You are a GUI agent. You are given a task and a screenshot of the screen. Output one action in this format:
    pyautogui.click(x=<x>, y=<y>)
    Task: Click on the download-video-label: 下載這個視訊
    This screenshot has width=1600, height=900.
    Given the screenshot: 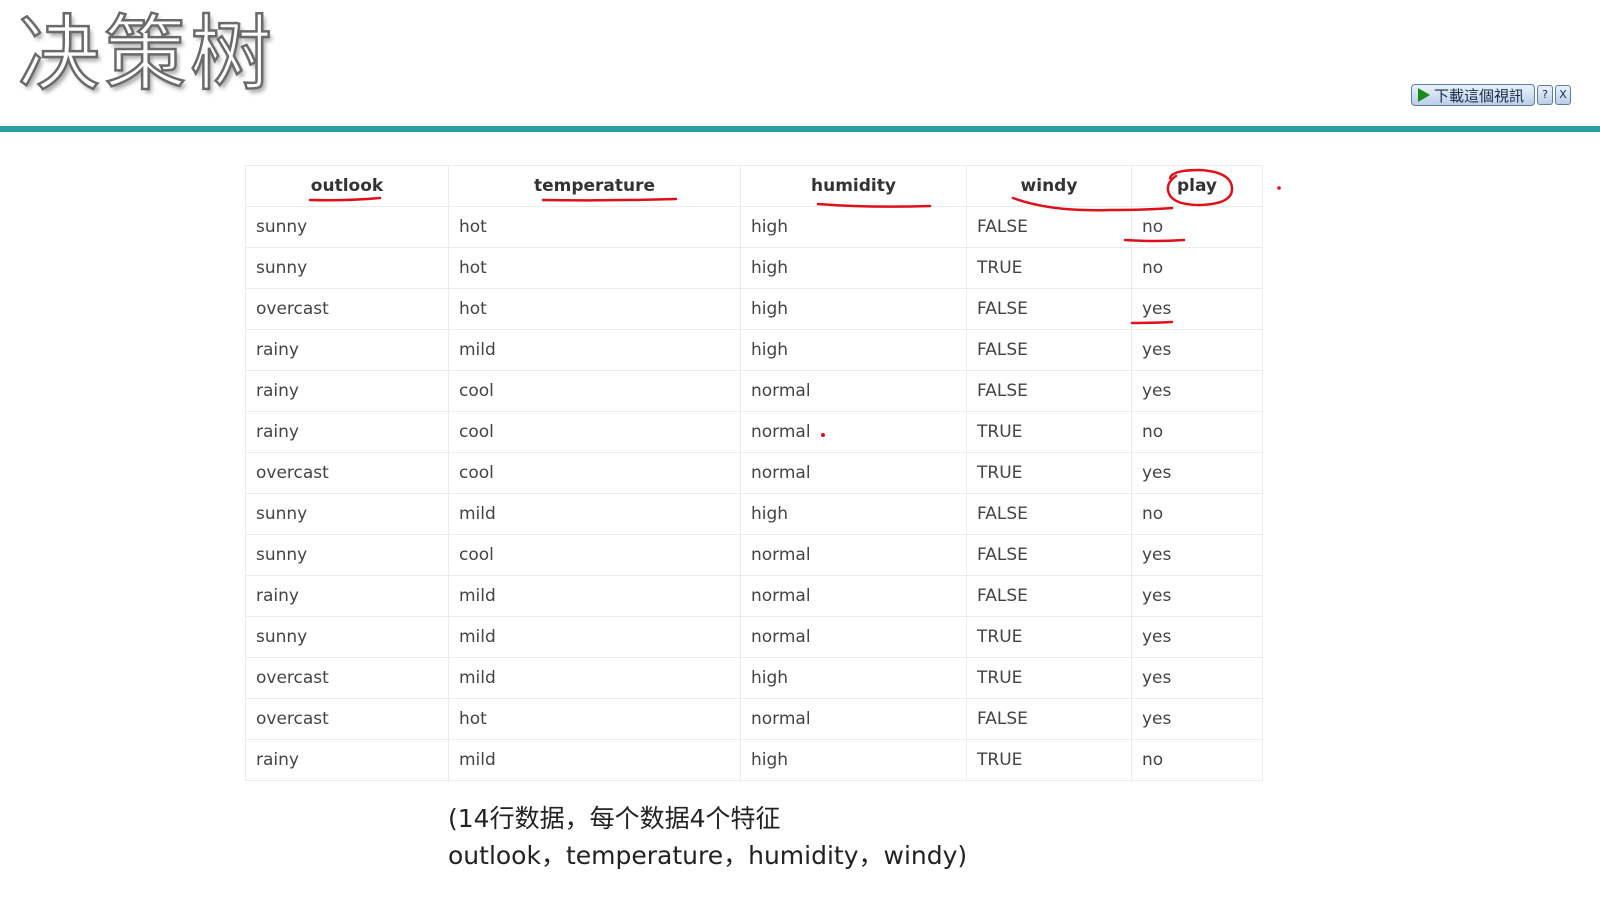 What is the action you would take?
    pyautogui.click(x=1479, y=95)
    